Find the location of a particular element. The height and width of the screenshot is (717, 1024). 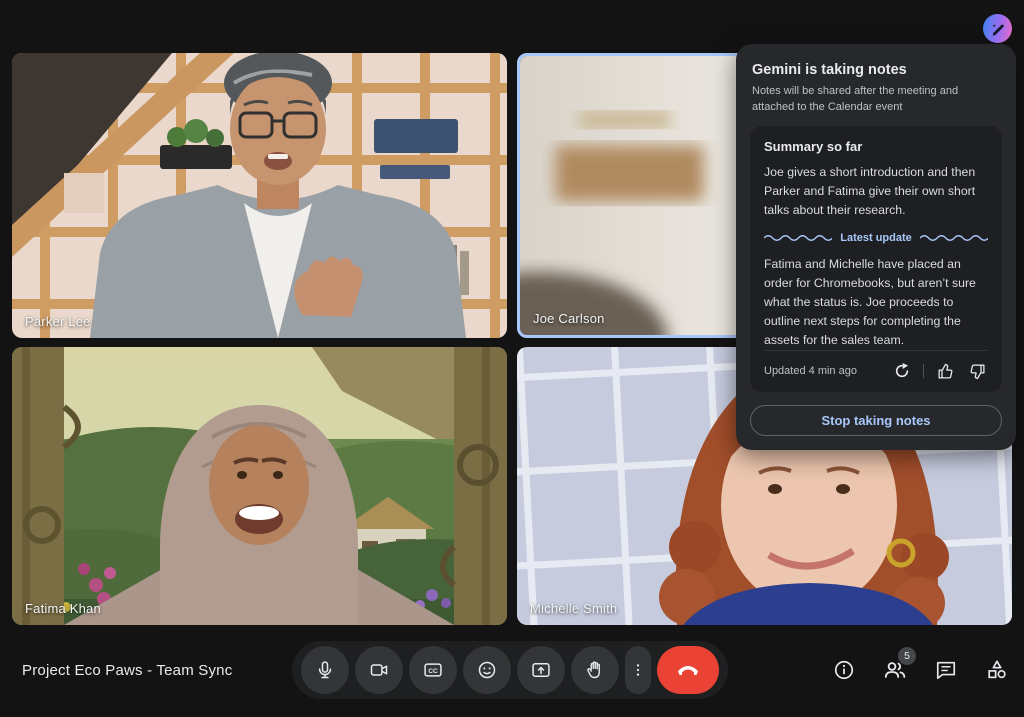

latest-update-divider: Latest update is located at coordinates (876, 238).